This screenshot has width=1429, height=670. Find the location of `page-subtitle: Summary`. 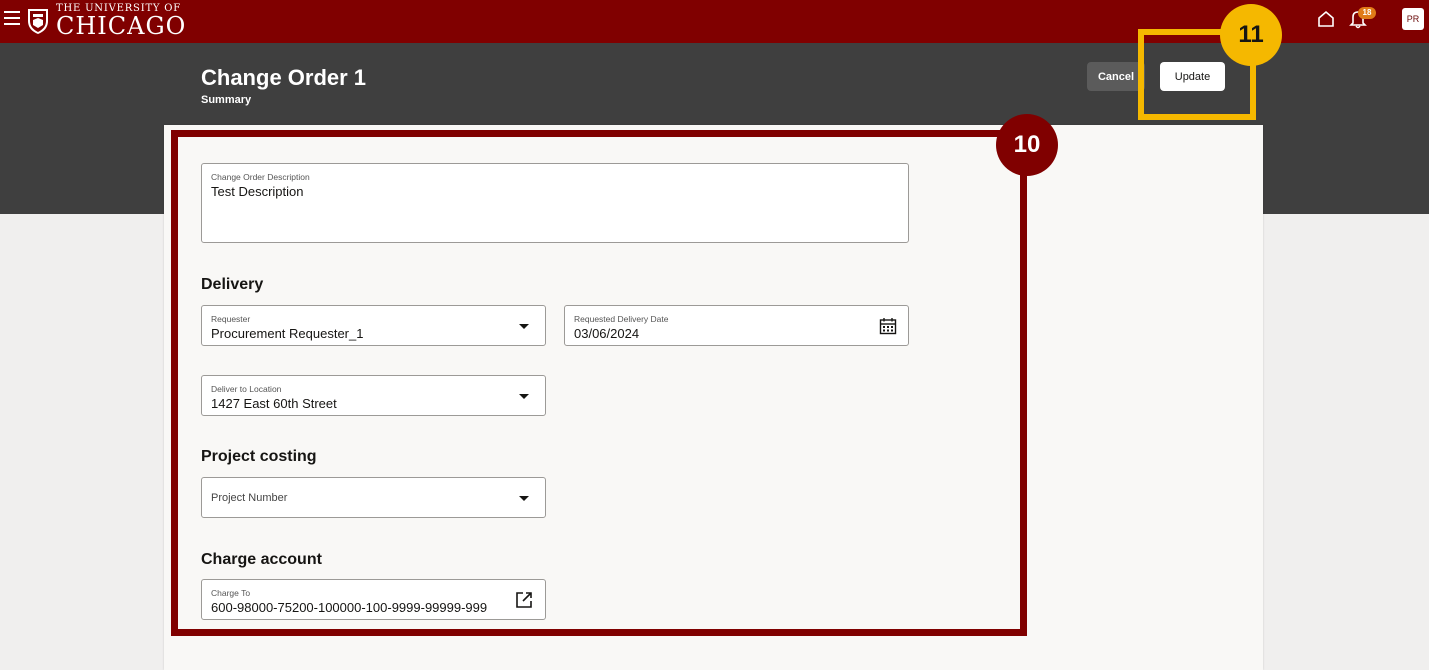

page-subtitle: Summary is located at coordinates (226, 100).